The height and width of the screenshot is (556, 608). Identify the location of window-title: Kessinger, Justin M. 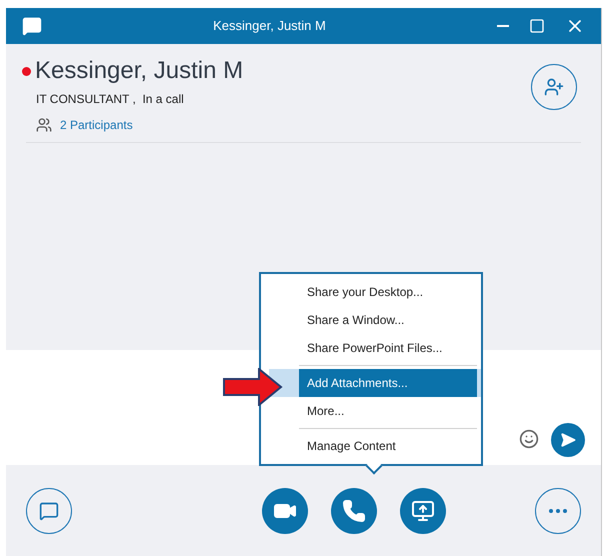
(269, 26).